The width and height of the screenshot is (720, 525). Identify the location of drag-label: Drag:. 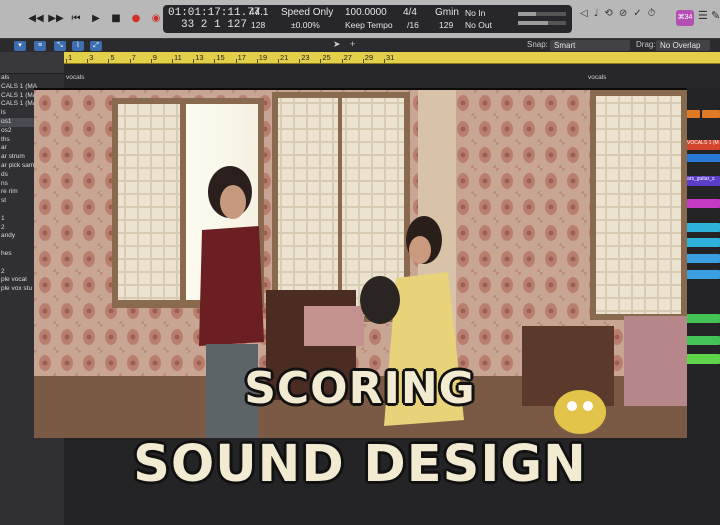
(646, 44).